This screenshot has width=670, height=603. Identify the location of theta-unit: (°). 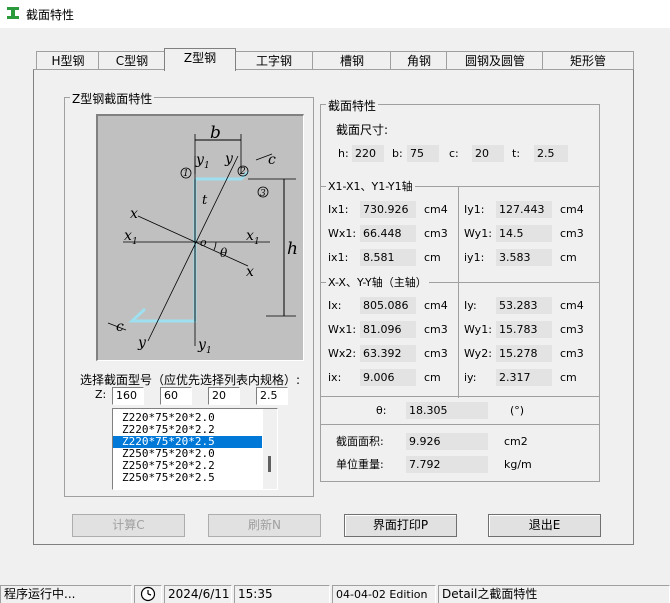
(517, 410).